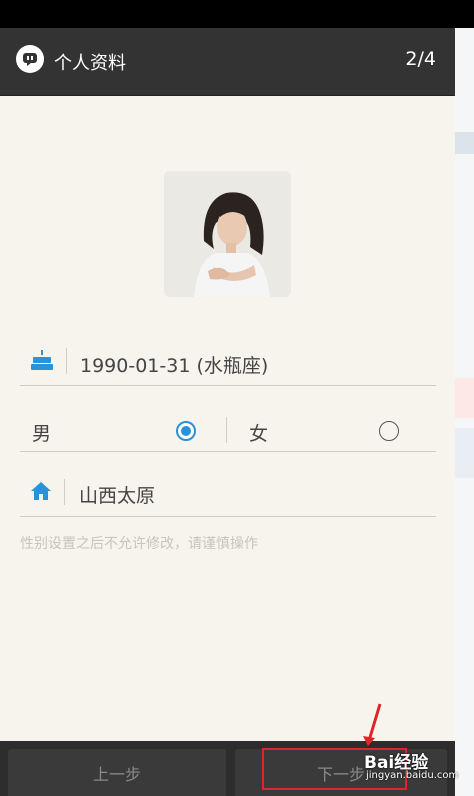 The height and width of the screenshot is (796, 474). Describe the element at coordinates (464, 398) in the screenshot. I see `bg-red-bar` at that location.